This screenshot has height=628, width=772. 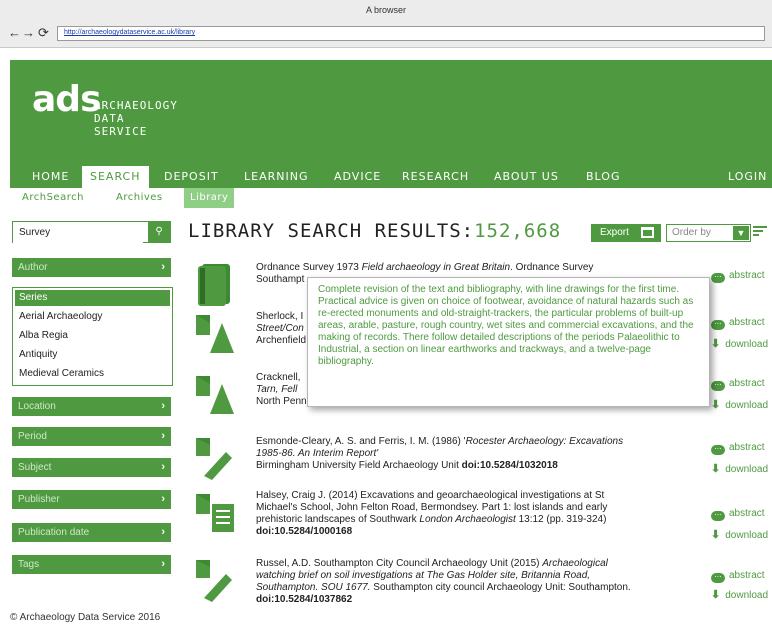 I want to click on journal-article-icon, so click(x=215, y=513).